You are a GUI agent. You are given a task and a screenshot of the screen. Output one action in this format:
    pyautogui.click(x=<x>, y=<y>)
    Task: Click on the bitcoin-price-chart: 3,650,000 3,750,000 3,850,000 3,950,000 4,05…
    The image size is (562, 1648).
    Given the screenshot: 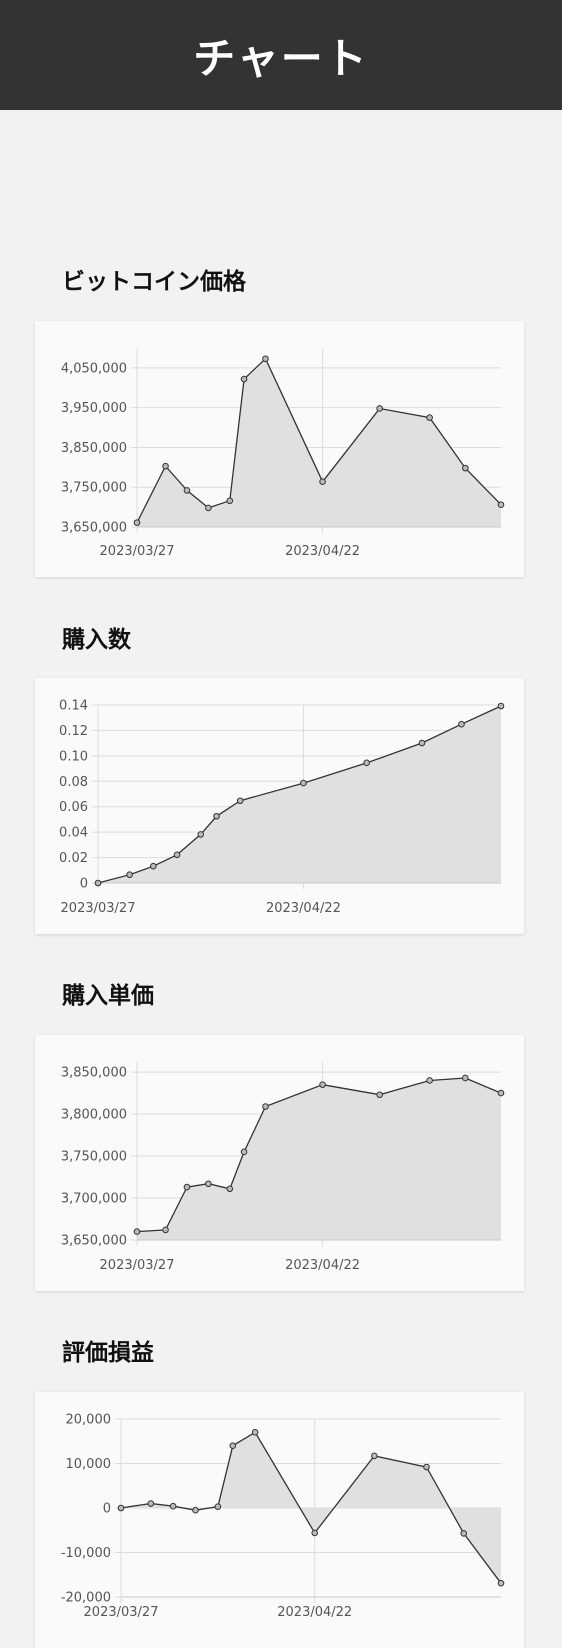 What is the action you would take?
    pyautogui.click(x=283, y=453)
    